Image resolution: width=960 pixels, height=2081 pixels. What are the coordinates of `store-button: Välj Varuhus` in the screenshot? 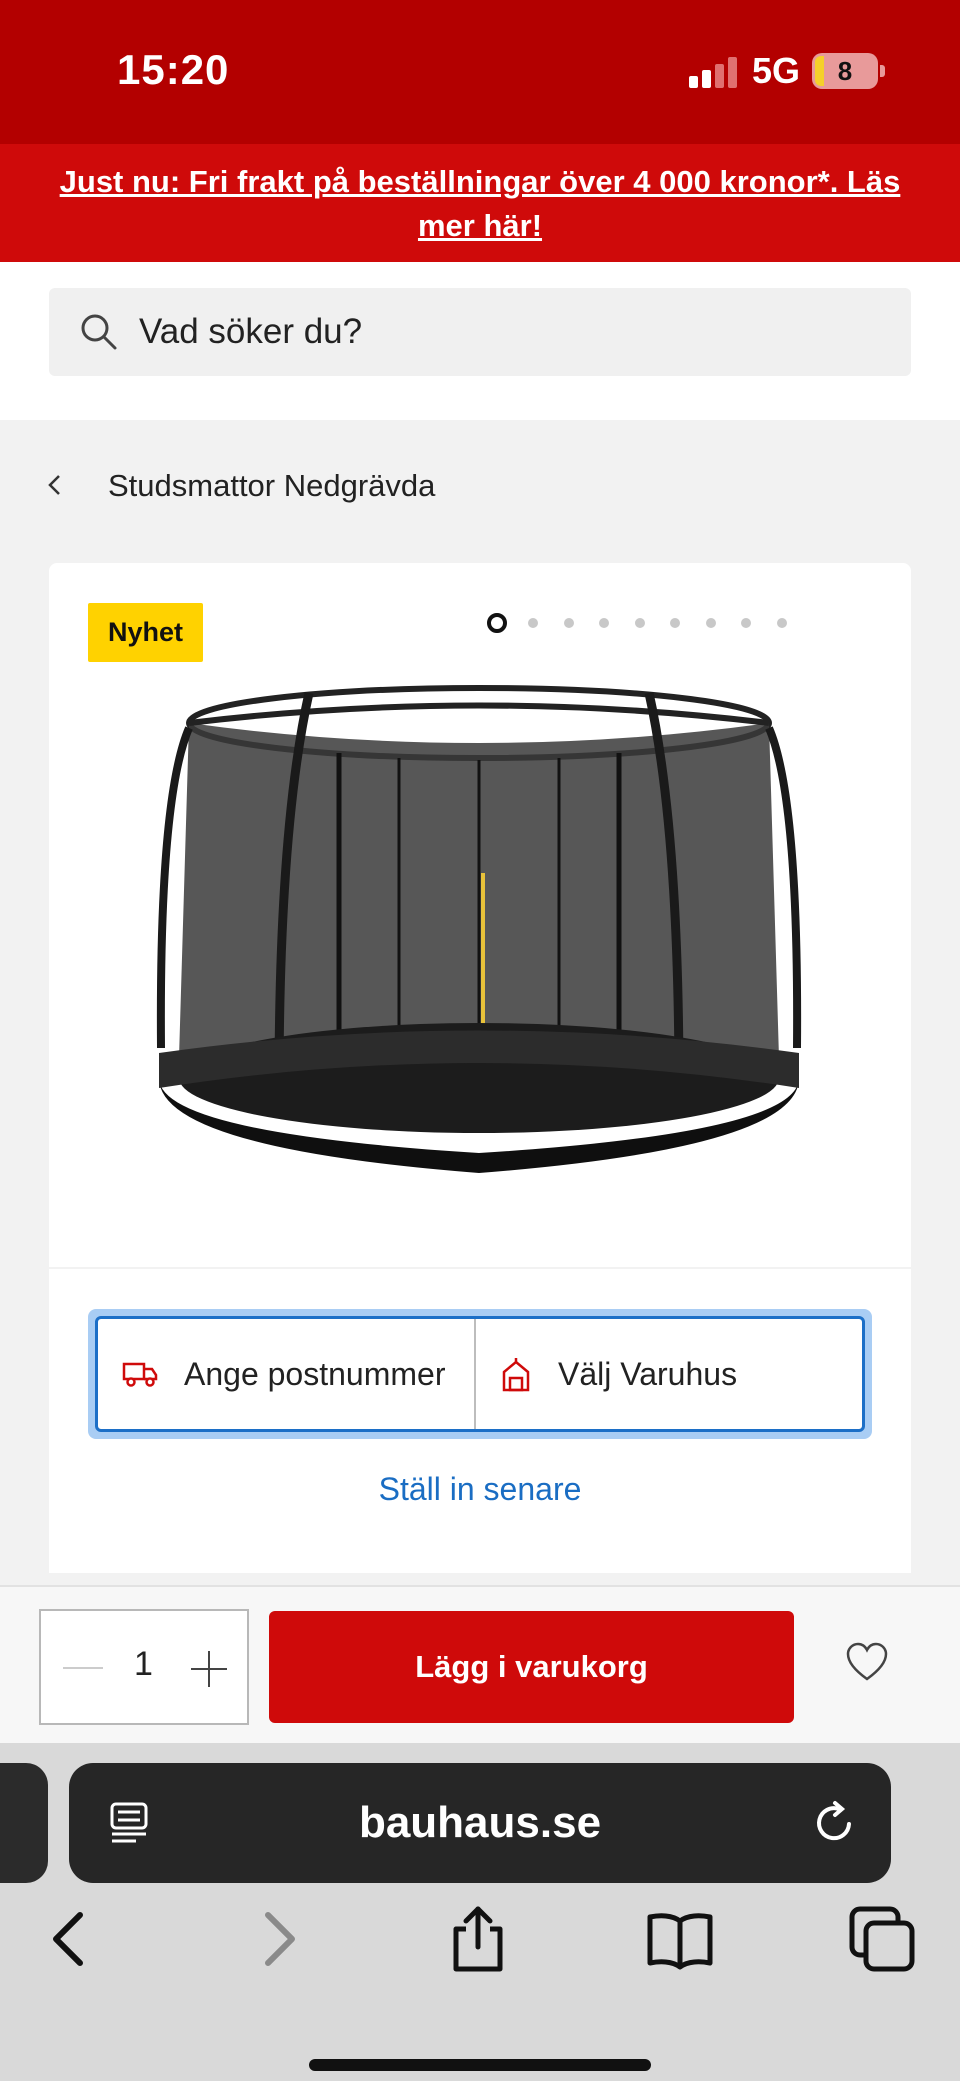 It's located at (618, 1374).